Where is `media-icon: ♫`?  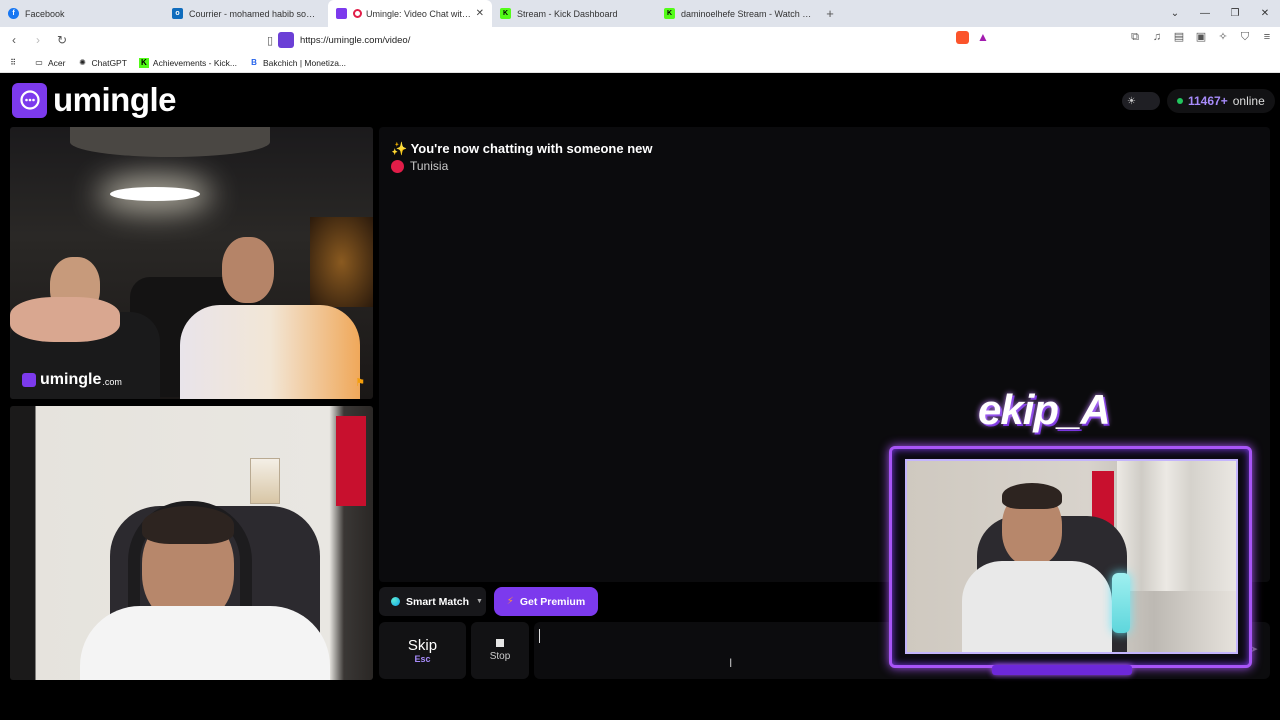
media-icon: ♫ is located at coordinates (1157, 37).